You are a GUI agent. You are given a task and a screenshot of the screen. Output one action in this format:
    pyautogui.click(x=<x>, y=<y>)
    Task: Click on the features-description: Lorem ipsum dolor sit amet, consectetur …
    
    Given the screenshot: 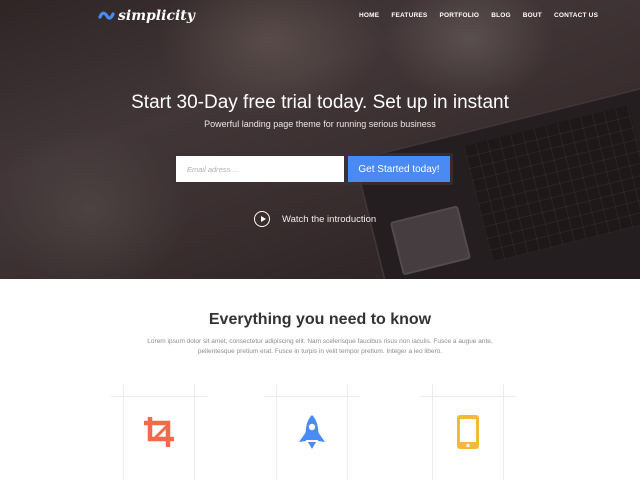 What is the action you would take?
    pyautogui.click(x=320, y=346)
    